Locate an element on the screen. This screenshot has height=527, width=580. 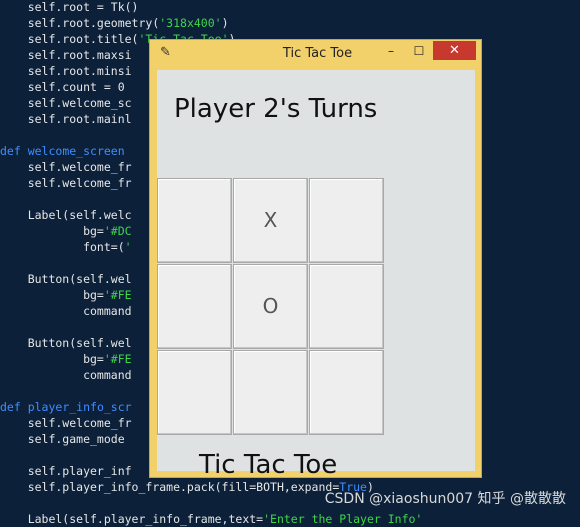
code-token: self.root.geometry( is located at coordinates (80, 23).